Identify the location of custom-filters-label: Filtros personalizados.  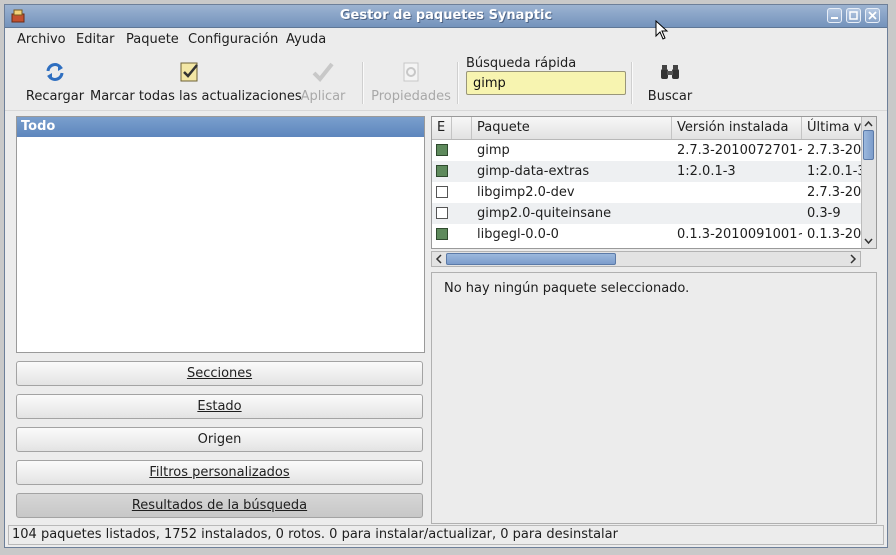
(219, 472).